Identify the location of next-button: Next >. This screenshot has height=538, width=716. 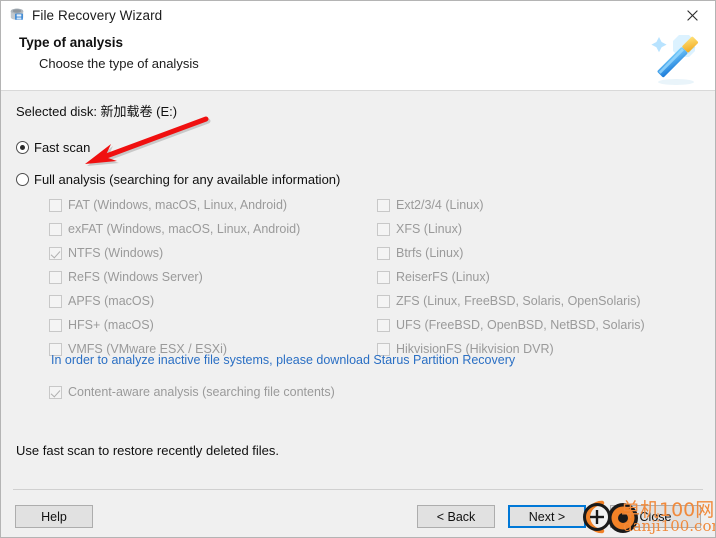
(547, 516).